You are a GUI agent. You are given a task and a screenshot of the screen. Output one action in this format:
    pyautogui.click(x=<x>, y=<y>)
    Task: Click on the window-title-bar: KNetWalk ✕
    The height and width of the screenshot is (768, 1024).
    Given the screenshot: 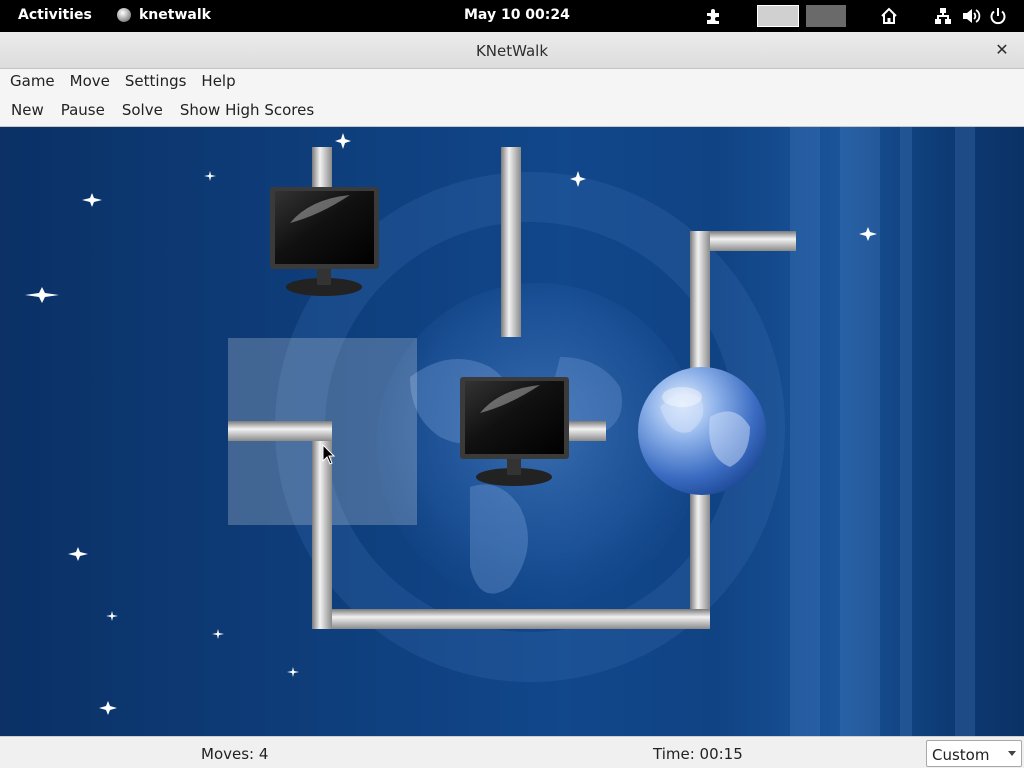 What is the action you would take?
    pyautogui.click(x=512, y=50)
    